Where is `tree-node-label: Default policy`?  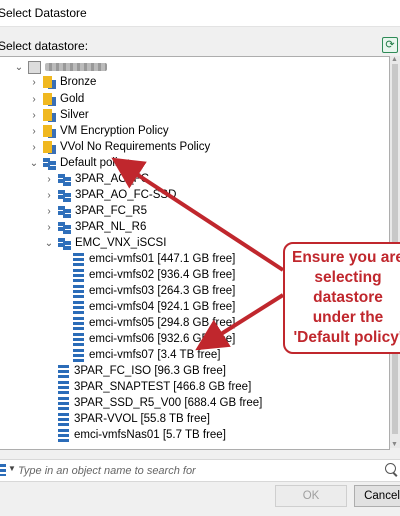 tree-node-label: Default policy is located at coordinates (95, 163).